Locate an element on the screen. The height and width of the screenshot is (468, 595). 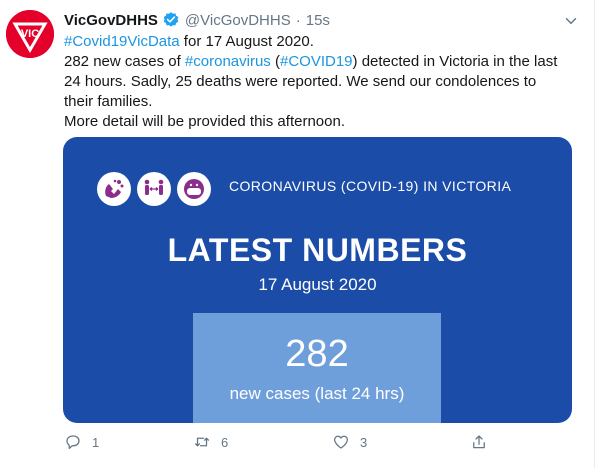
share-icon is located at coordinates (479, 442).